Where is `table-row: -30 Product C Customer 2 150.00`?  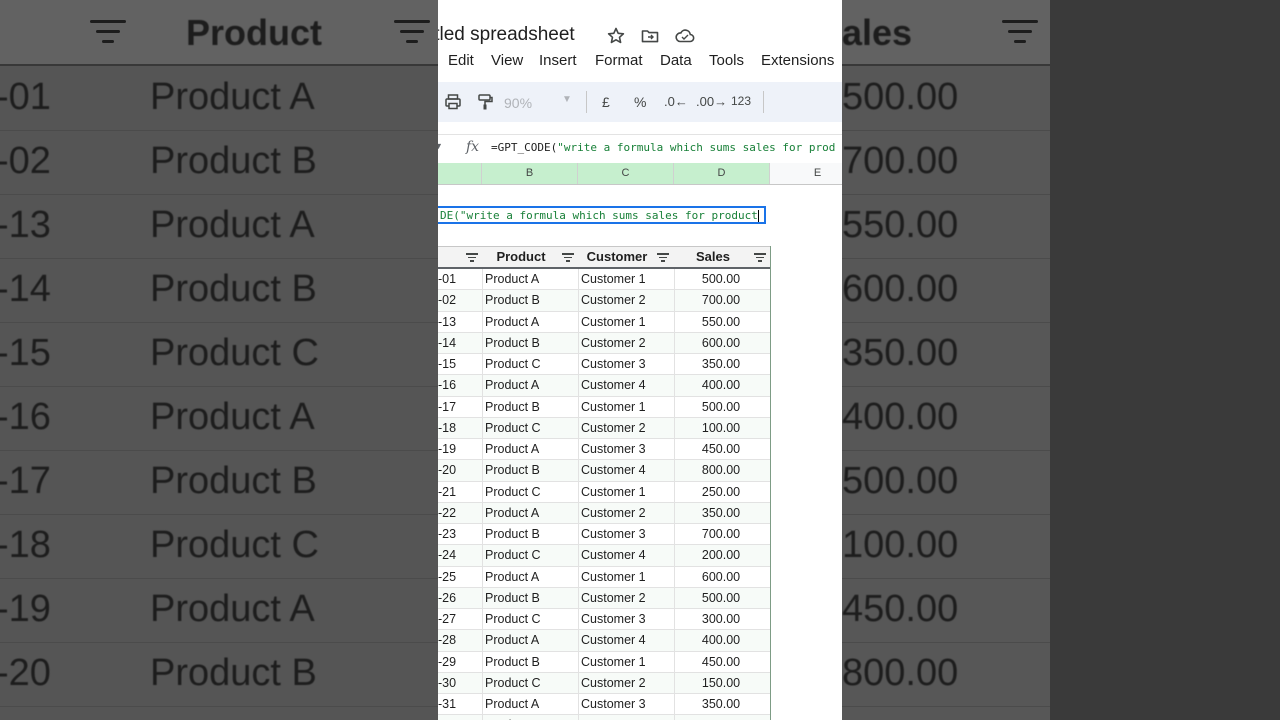 table-row: -30 Product C Customer 2 150.00 is located at coordinates (604, 683).